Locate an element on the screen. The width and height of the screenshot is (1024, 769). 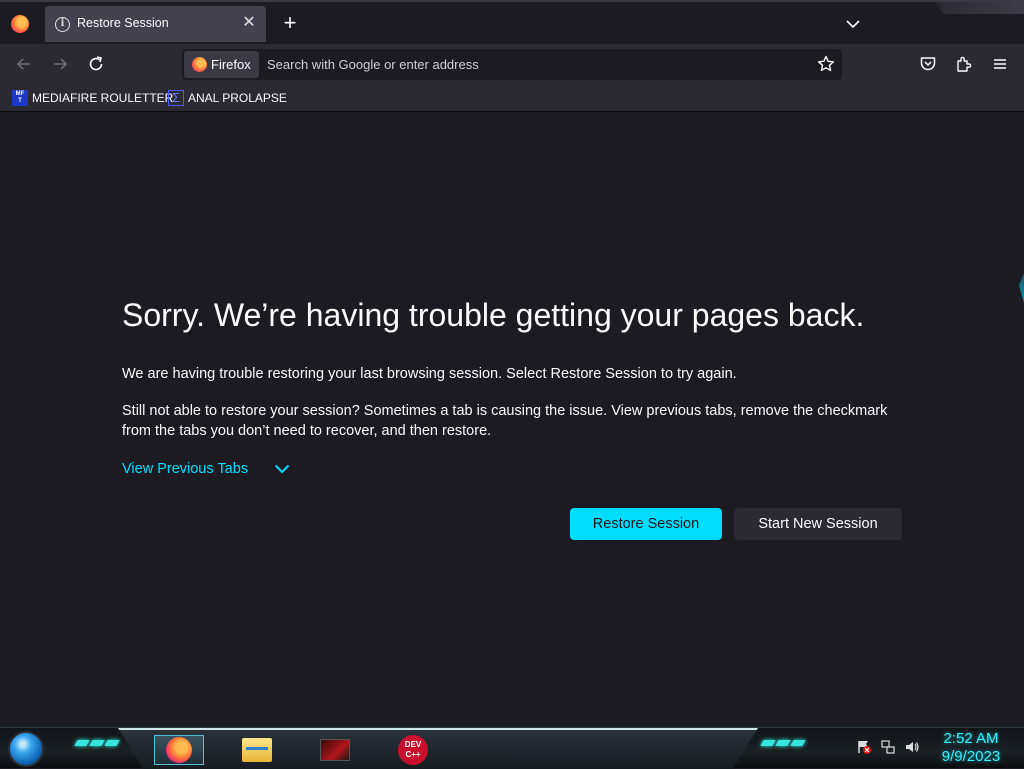
reload-icon is located at coordinates (96, 63).